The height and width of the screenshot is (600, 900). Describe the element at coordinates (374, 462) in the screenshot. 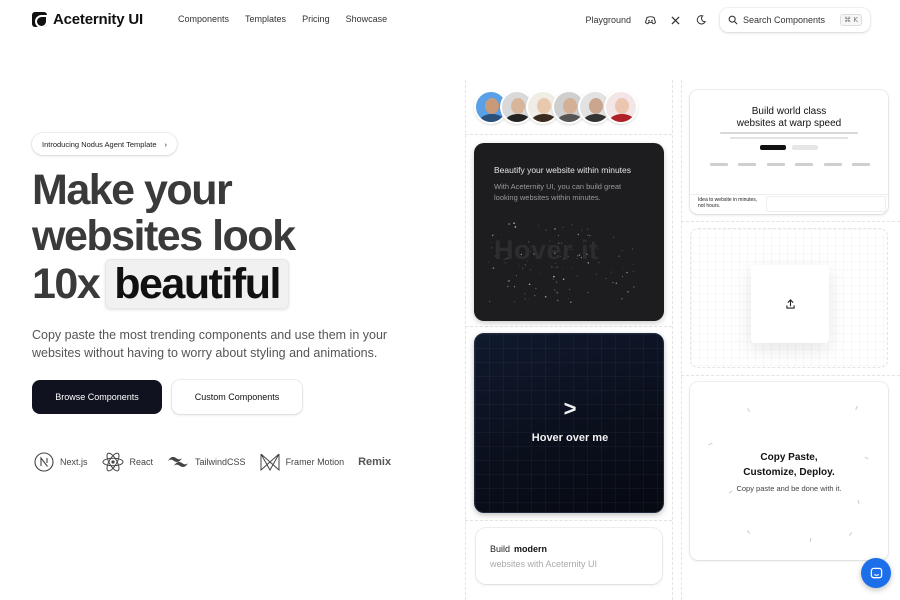

I see `tech-remix: Remix` at that location.